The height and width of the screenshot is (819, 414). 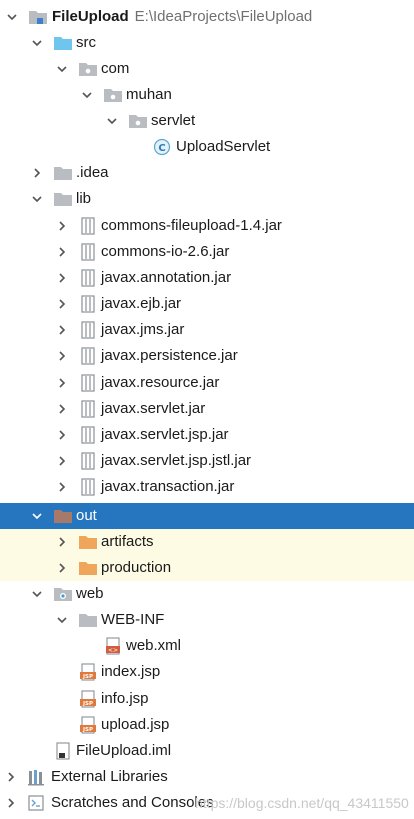 What do you see at coordinates (207, 330) in the screenshot?
I see `tree-row-jar: javax.jms.jar` at bounding box center [207, 330].